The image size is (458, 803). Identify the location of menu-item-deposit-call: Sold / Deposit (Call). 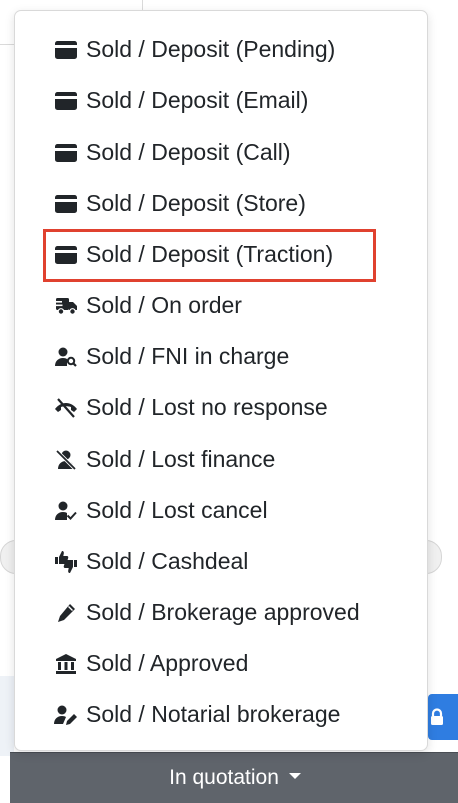
(221, 152).